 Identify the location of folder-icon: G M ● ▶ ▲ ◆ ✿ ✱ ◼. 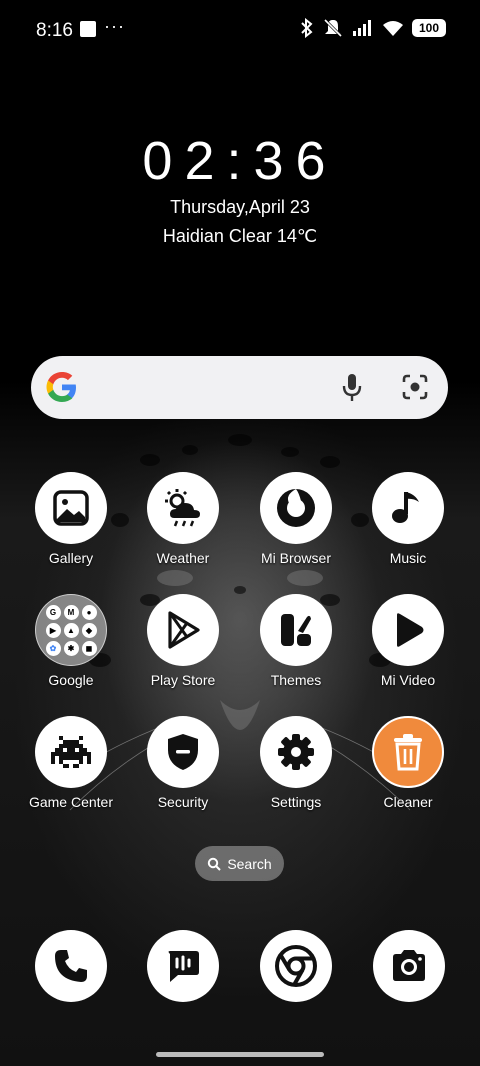
(71, 630).